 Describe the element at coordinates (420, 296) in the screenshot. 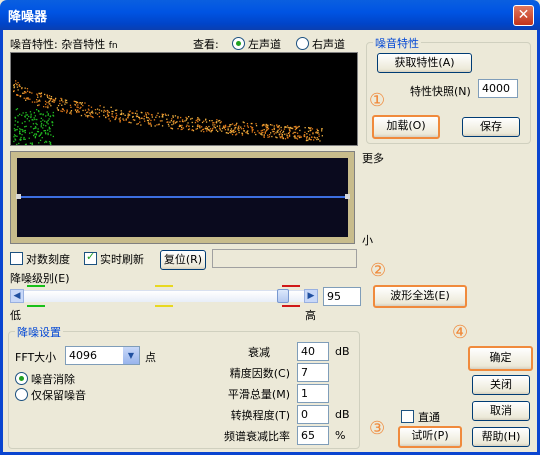

I see `select-all-waveform-button: 波形全选(E)` at that location.